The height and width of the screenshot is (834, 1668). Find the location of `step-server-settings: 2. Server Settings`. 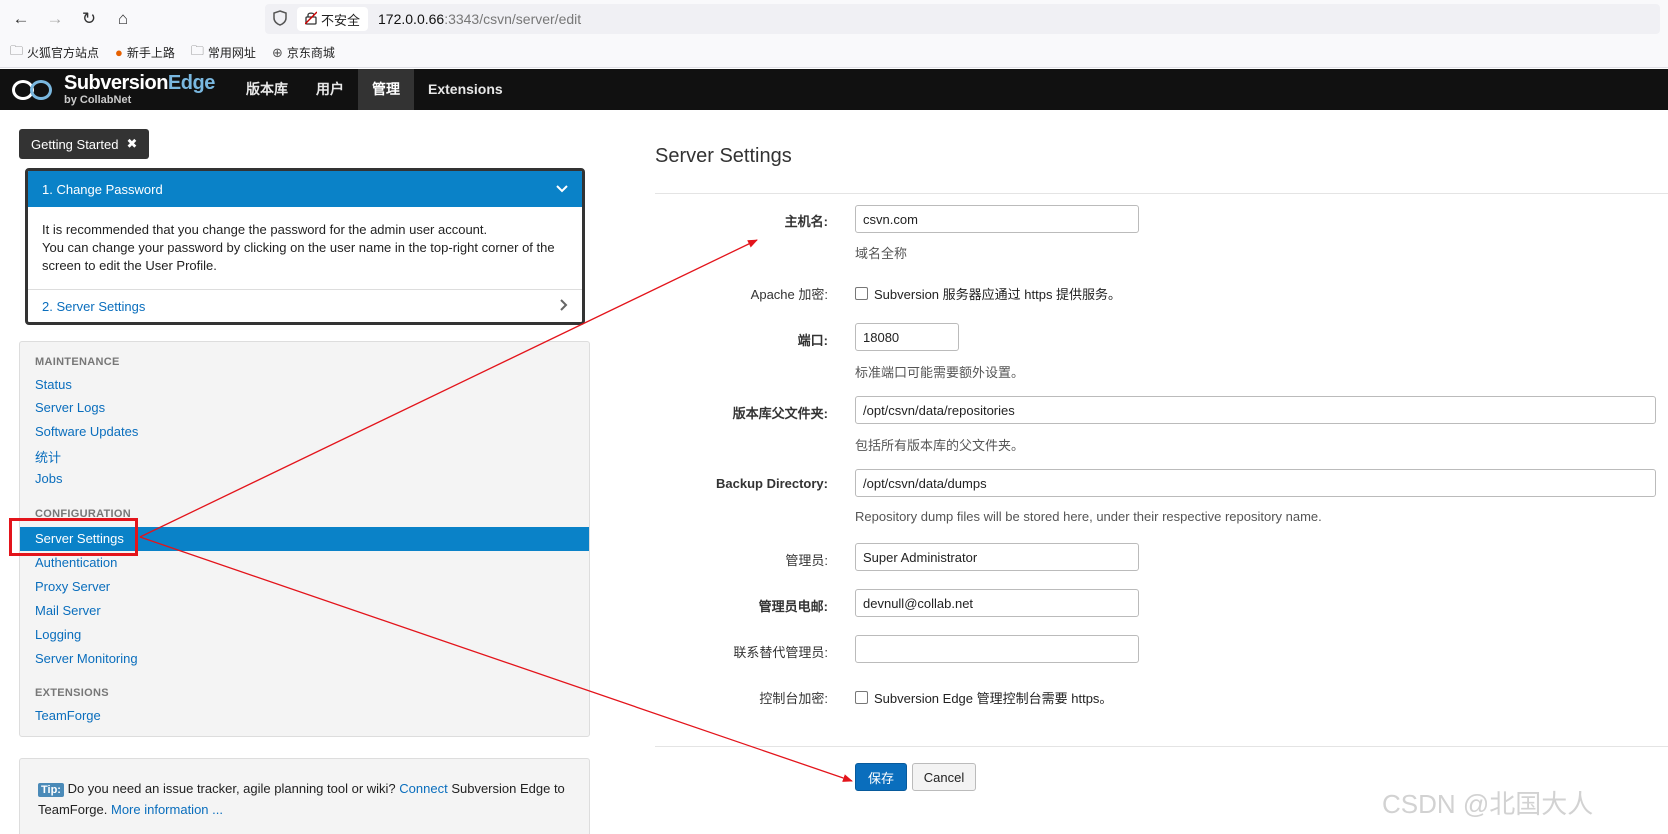

step-server-settings: 2. Server Settings is located at coordinates (305, 305).